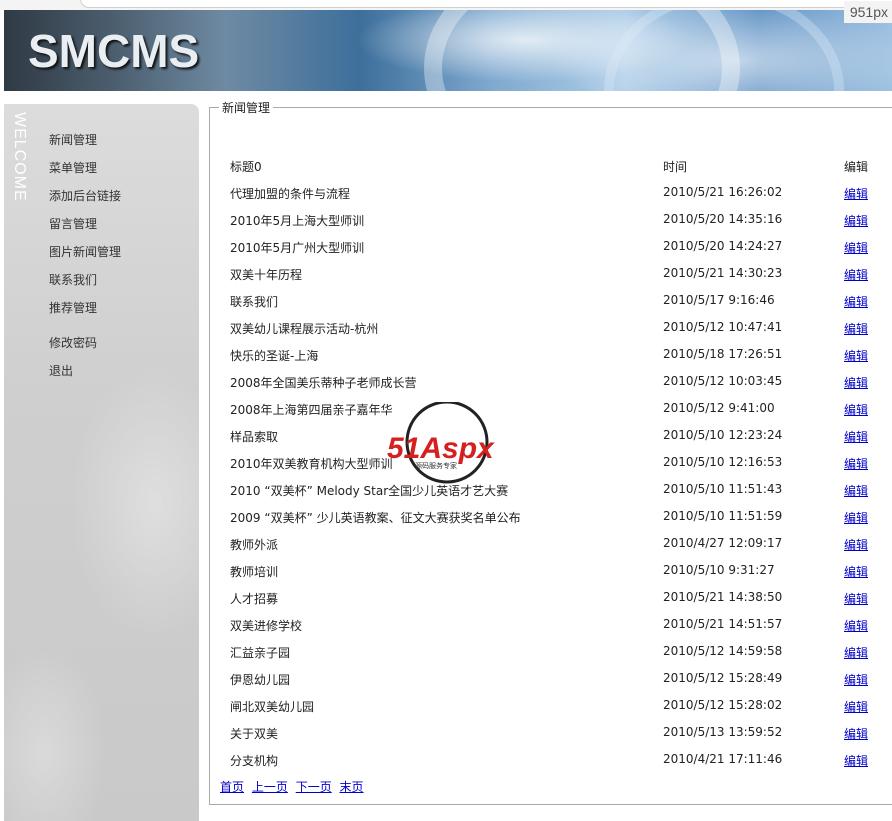  I want to click on column-header-edit: 编辑, so click(856, 167).